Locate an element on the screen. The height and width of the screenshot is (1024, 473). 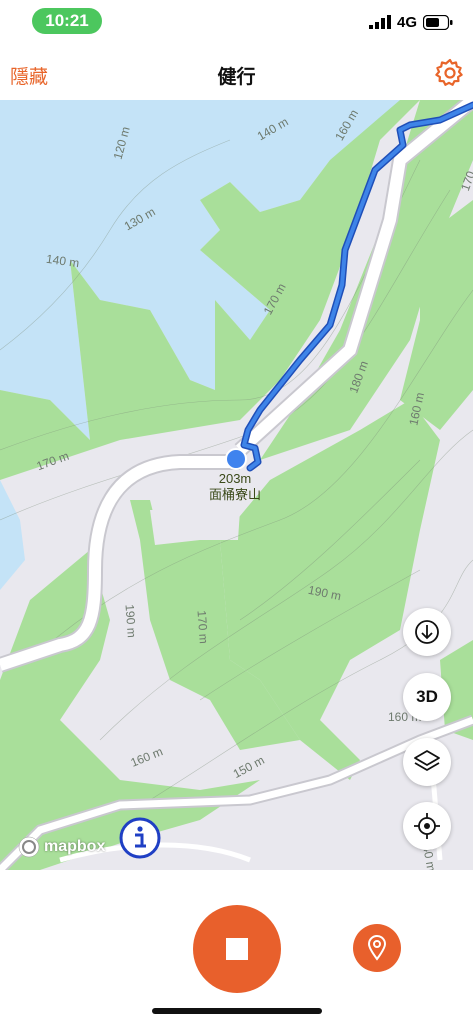
home-indicator is located at coordinates (237, 1011).